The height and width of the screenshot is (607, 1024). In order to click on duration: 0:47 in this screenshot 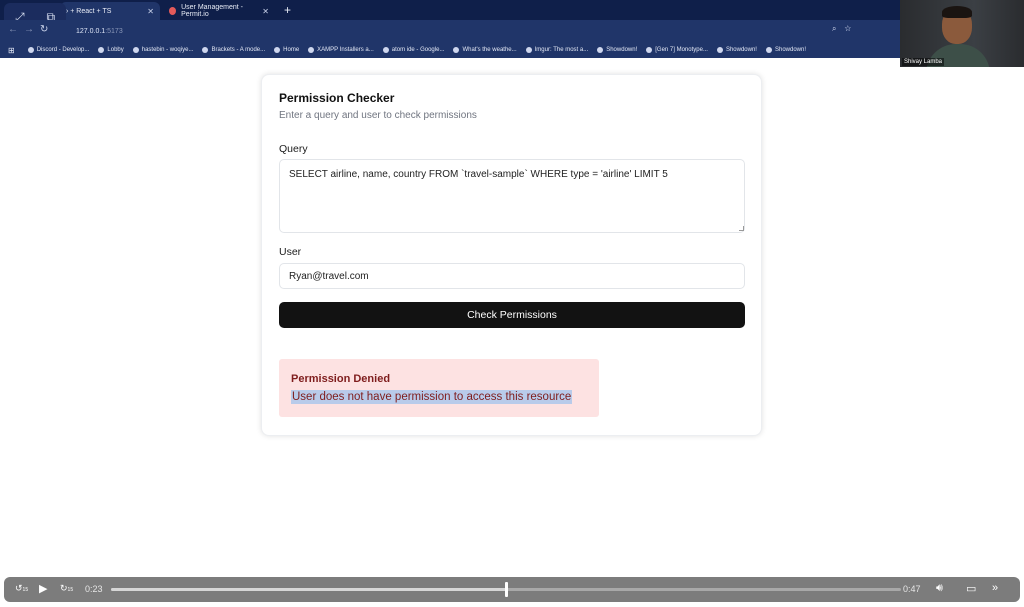, I will do `click(912, 589)`.